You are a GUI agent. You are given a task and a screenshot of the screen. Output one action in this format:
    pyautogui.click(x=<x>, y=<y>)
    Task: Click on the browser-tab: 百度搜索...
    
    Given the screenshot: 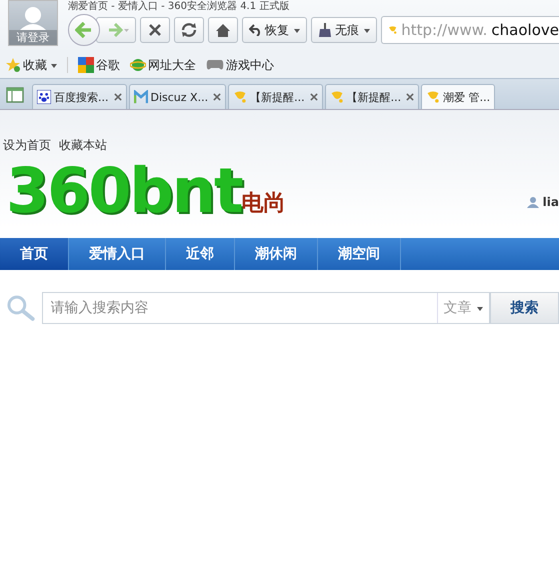 What is the action you would take?
    pyautogui.click(x=79, y=96)
    